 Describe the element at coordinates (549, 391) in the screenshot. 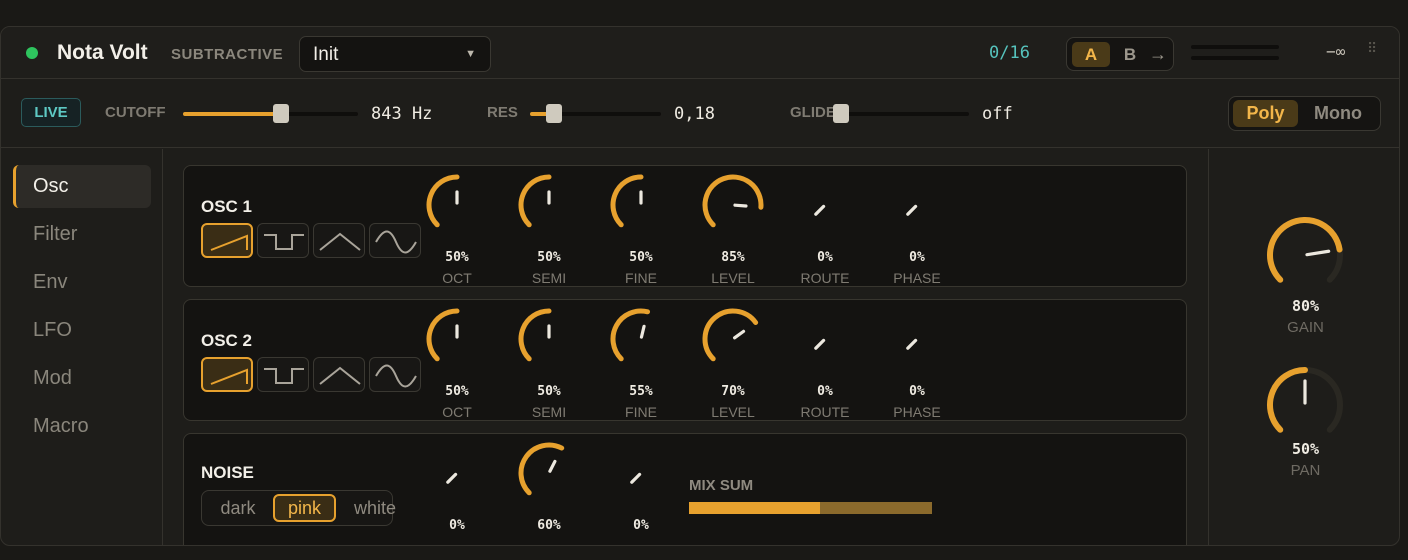

I see `osc2-semi-value: 50%` at that location.